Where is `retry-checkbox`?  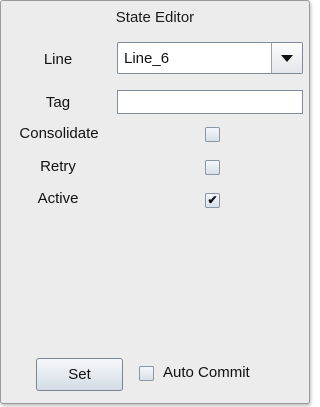 retry-checkbox is located at coordinates (212, 167).